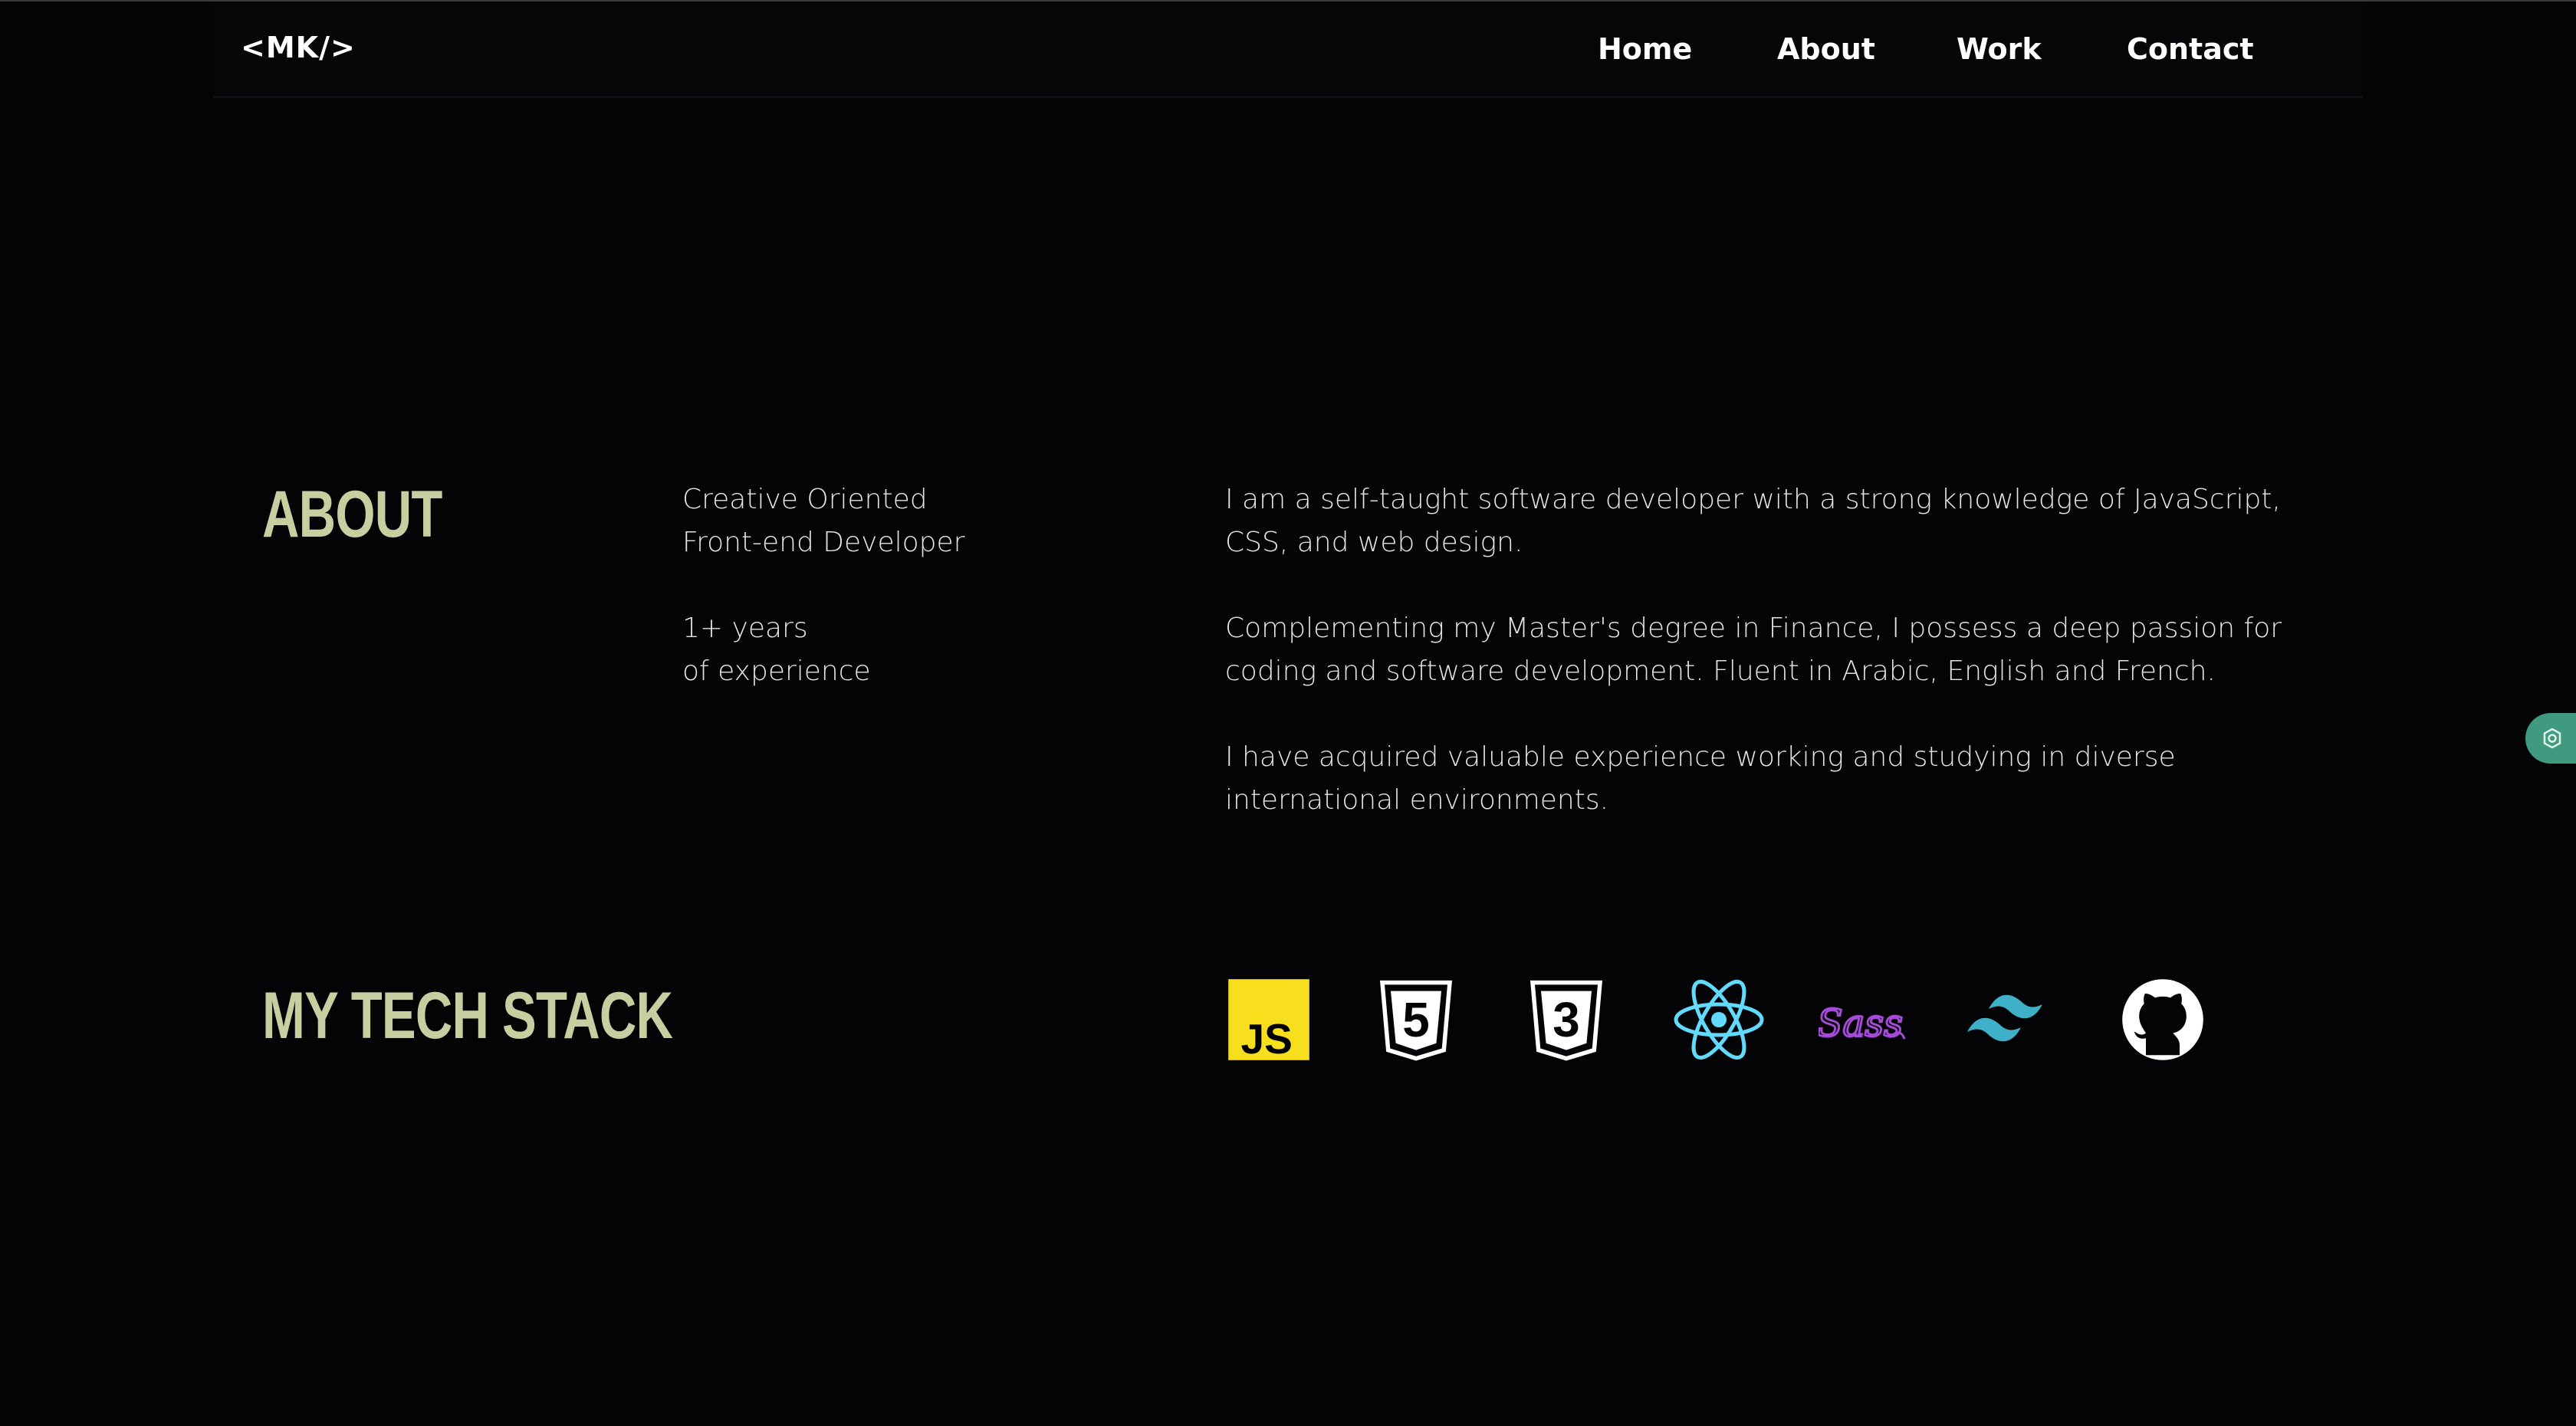  What do you see at coordinates (1861, 1024) in the screenshot?
I see `sass-icon-label: Sass` at bounding box center [1861, 1024].